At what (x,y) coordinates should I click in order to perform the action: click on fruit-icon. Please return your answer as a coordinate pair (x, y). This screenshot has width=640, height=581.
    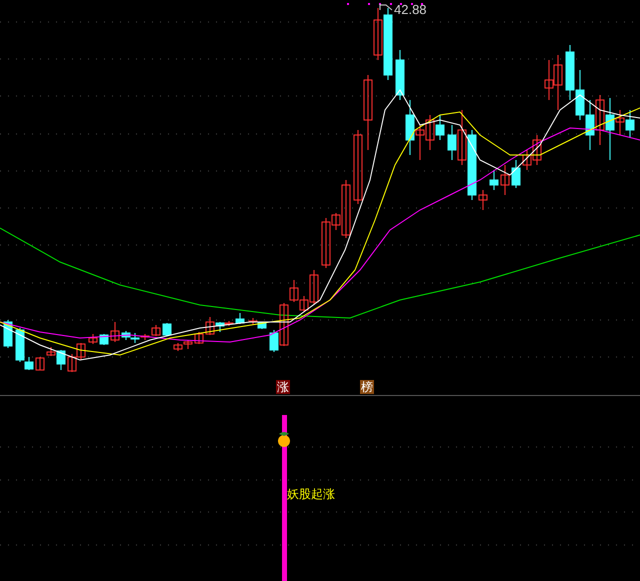
    Looking at the image, I should click on (284, 439).